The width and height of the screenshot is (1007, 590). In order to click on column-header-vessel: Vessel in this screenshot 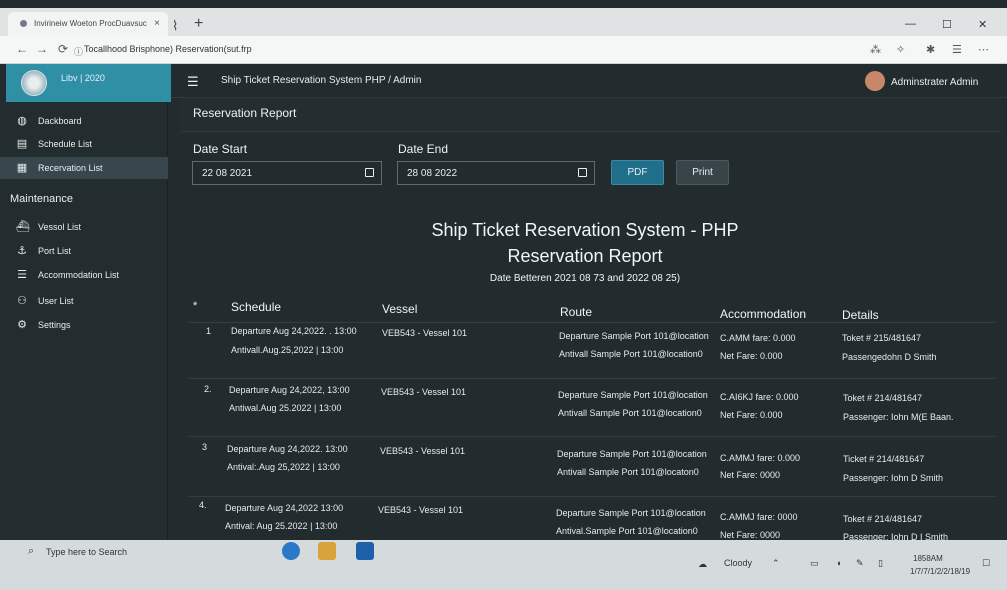, I will do `click(400, 309)`.